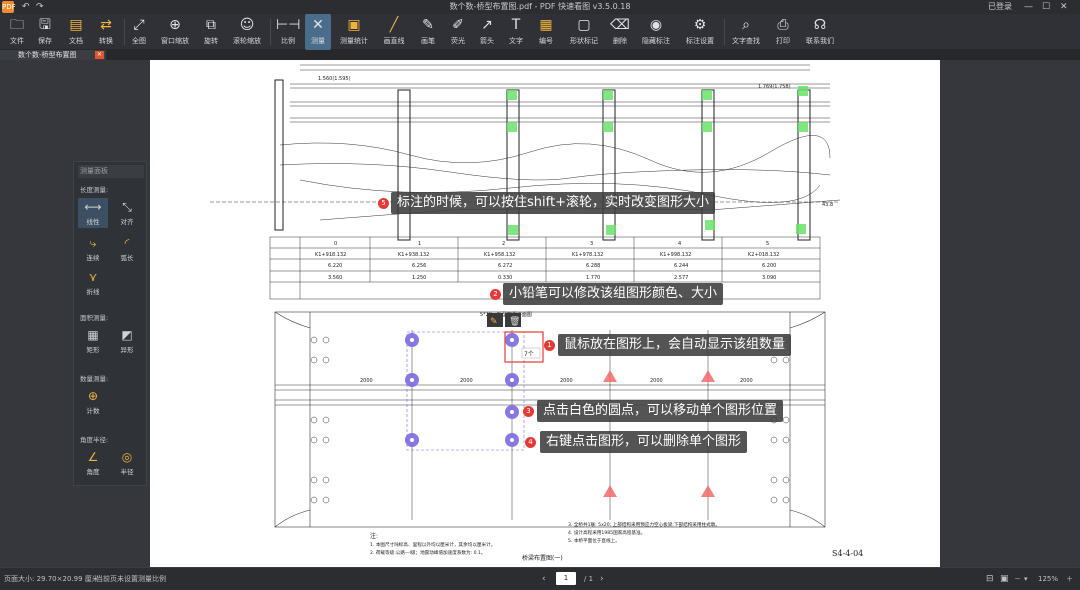  I want to click on toolbar-text-button: T 文字, so click(516, 32).